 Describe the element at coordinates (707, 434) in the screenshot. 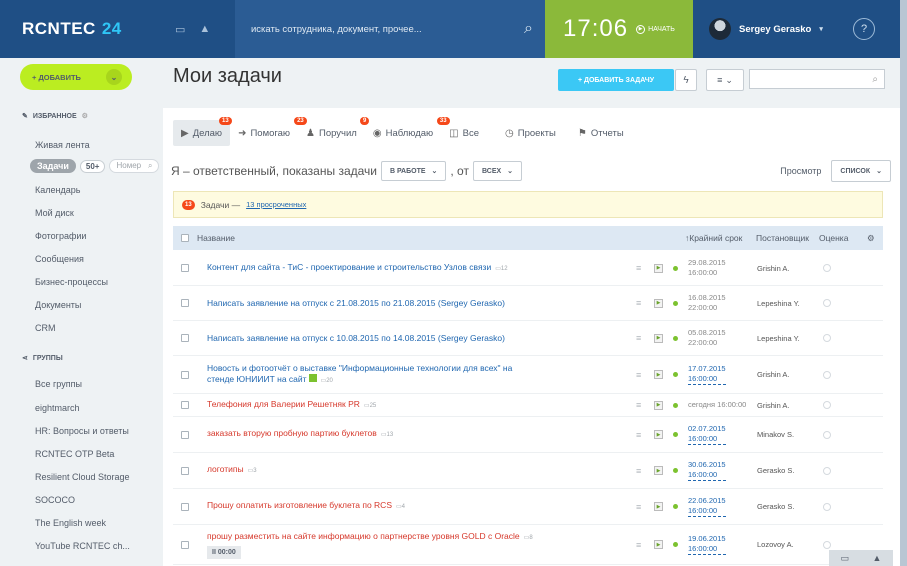

I see `deadline: 02.07.2015 16:00:00` at that location.